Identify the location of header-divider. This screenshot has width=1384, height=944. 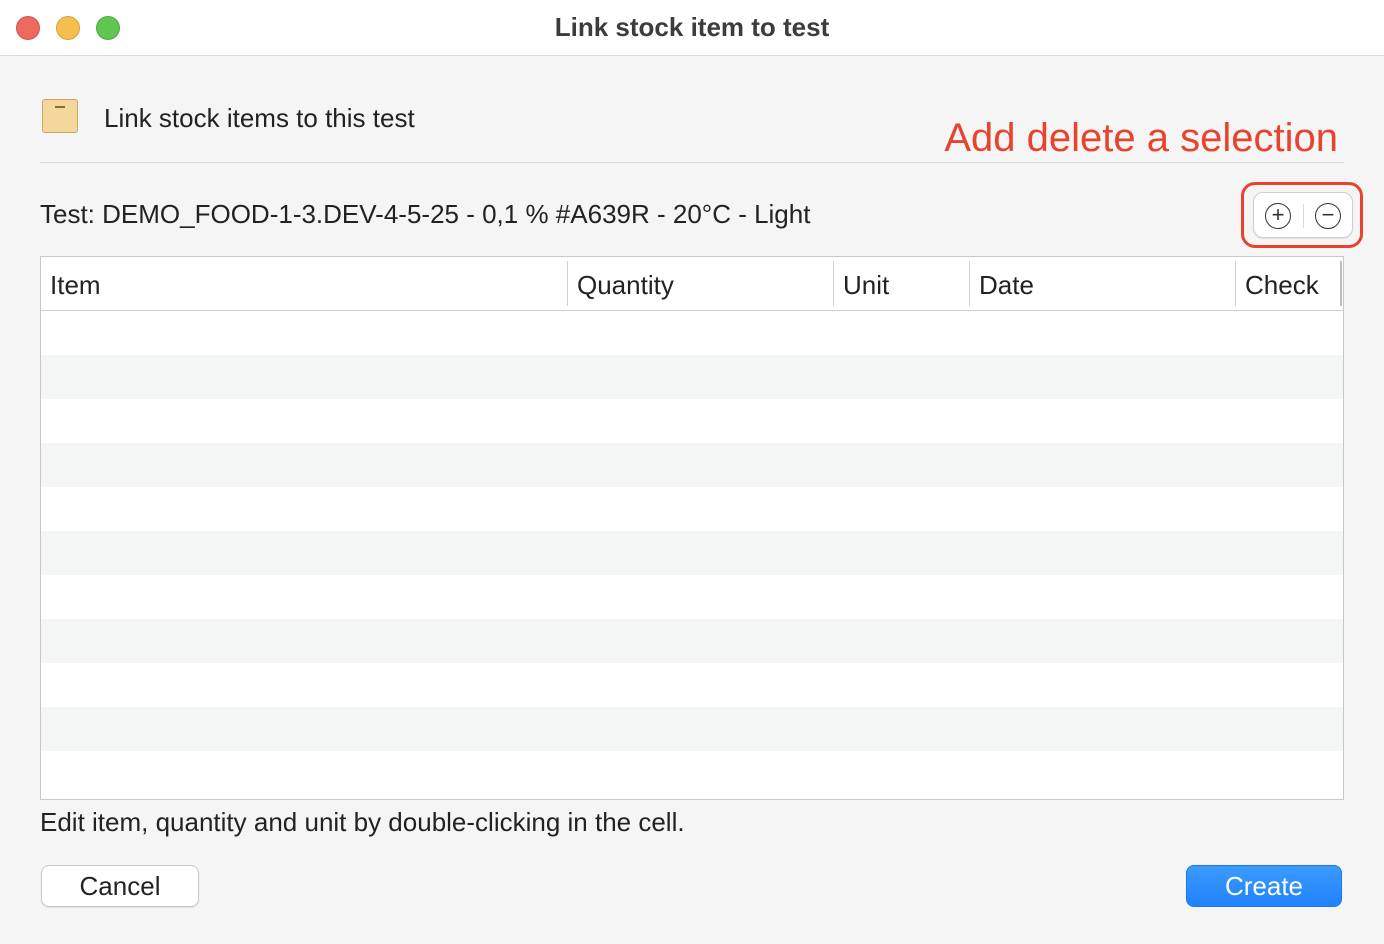
(692, 162).